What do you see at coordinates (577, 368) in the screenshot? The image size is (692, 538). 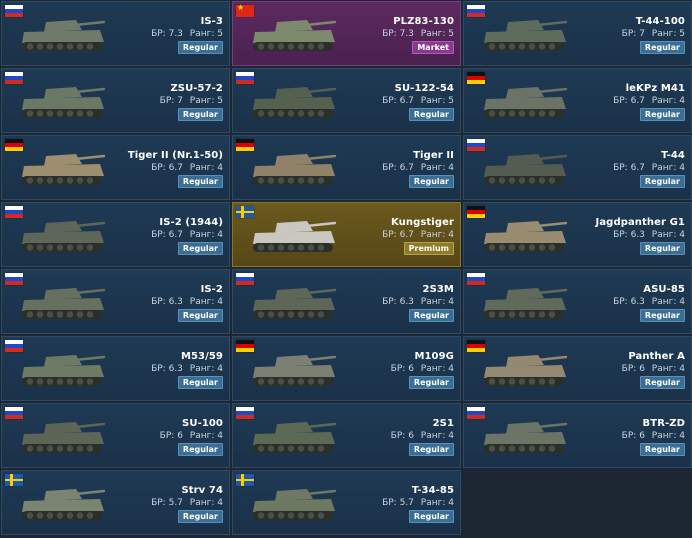 I see `vehicle-card-17: Panther A БР: 6 Ранг: 4 Regular` at bounding box center [577, 368].